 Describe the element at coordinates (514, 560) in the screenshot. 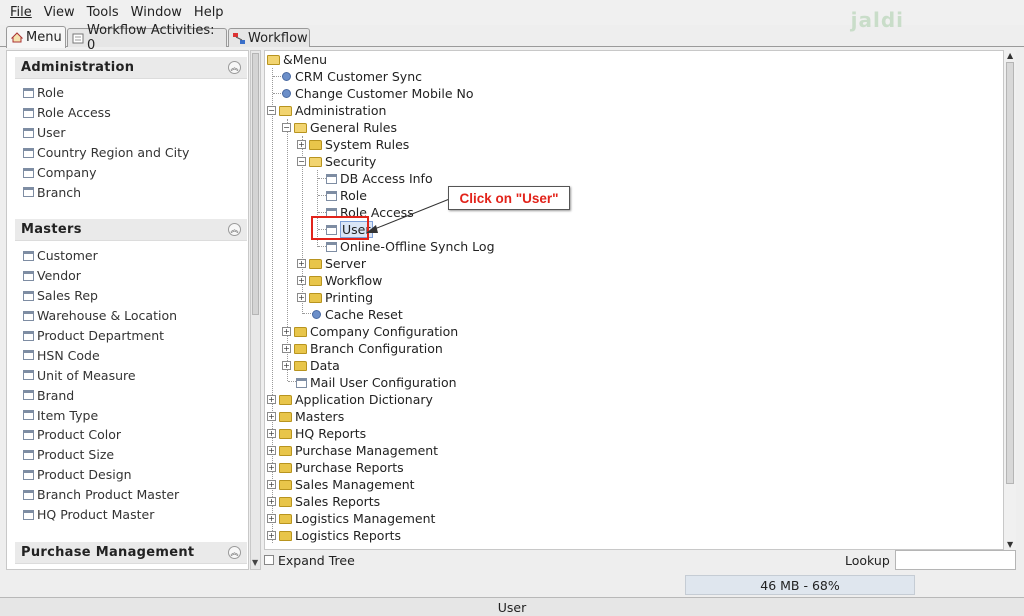

I see `expand-tree-toggle: Expand Tree` at that location.